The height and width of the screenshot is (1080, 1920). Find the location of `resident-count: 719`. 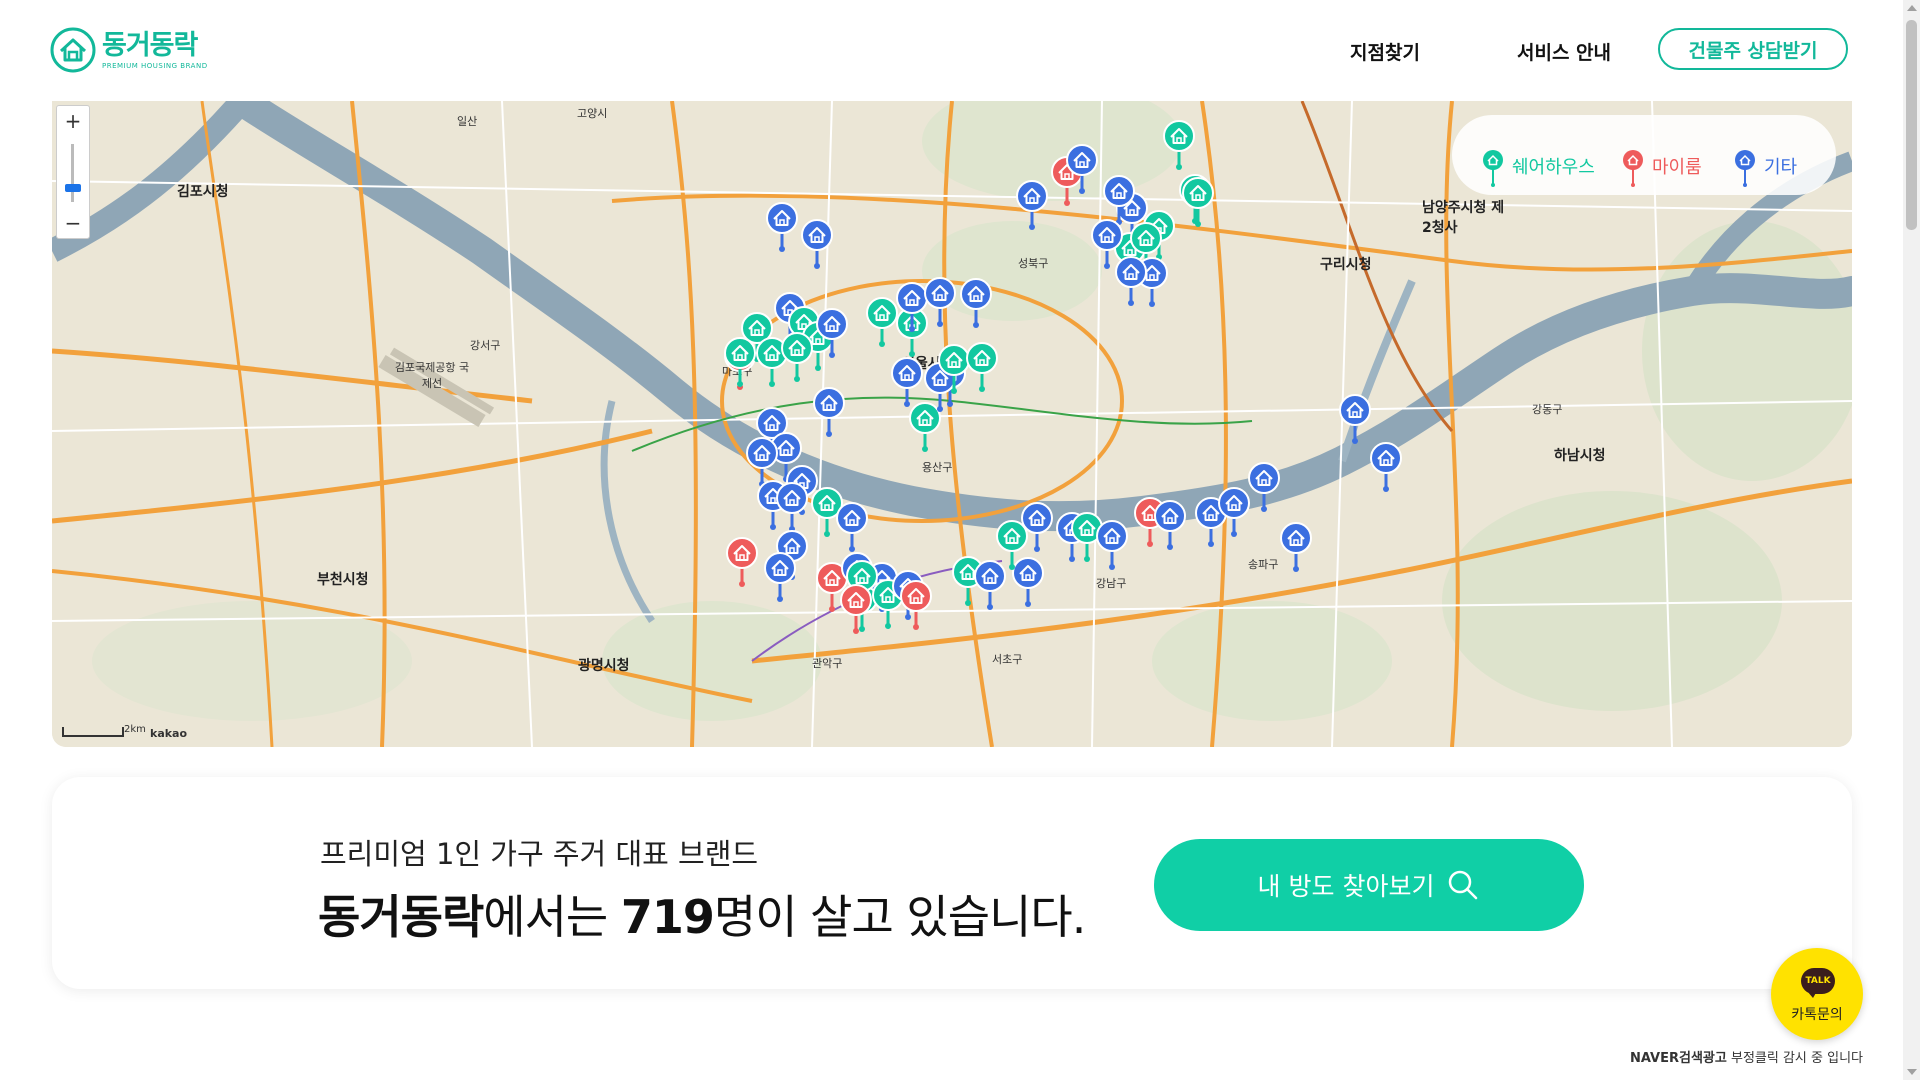

resident-count: 719 is located at coordinates (667, 917).